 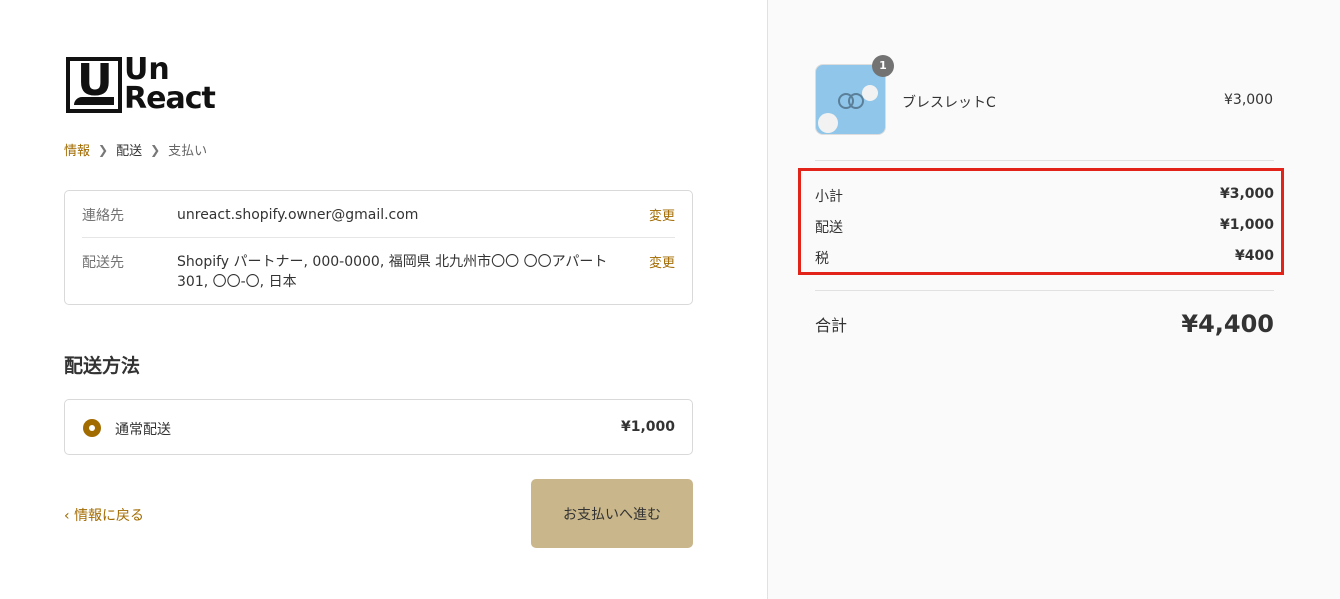 I want to click on product-name: ブレスレットC, so click(x=949, y=103).